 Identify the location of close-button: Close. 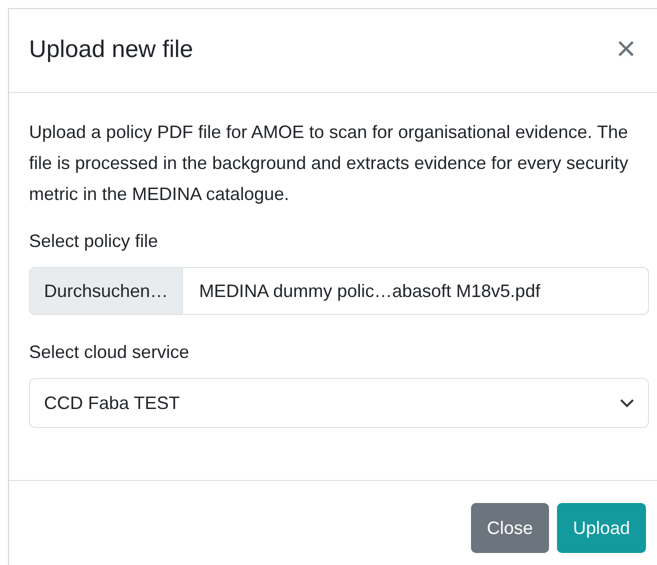
(509, 528).